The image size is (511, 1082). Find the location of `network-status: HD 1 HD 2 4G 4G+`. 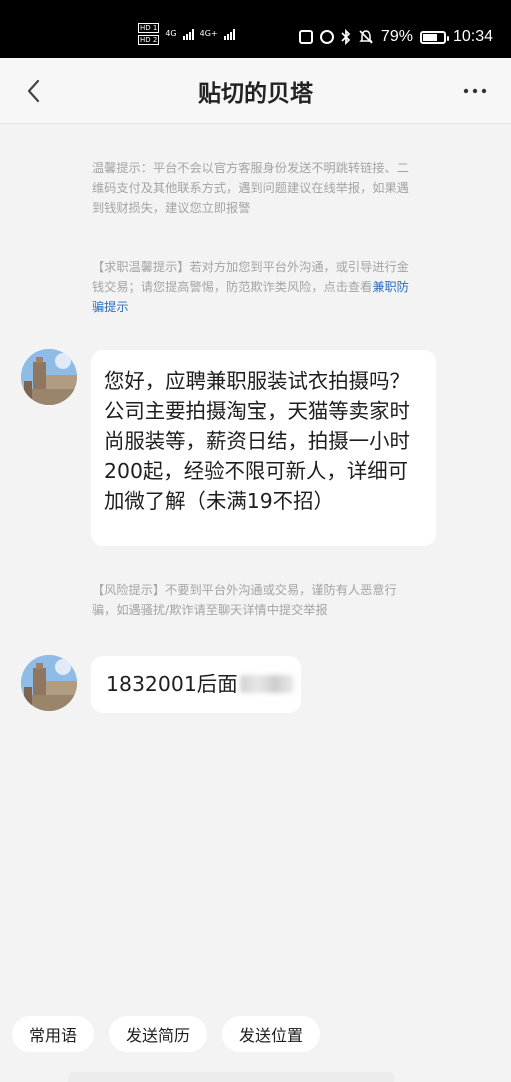

network-status: HD 1 HD 2 4G 4G+ is located at coordinates (186, 34).